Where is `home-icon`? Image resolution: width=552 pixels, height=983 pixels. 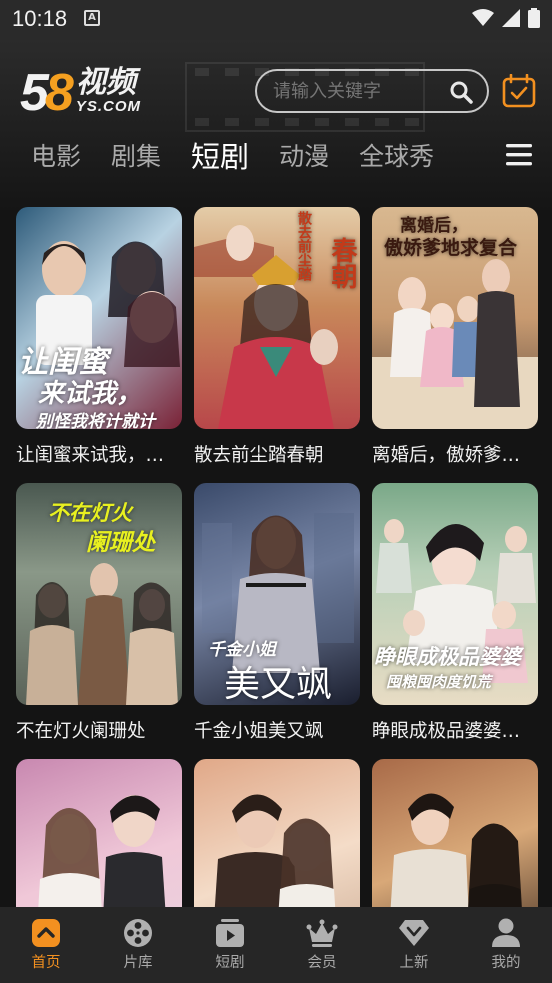
home-icon is located at coordinates (46, 933).